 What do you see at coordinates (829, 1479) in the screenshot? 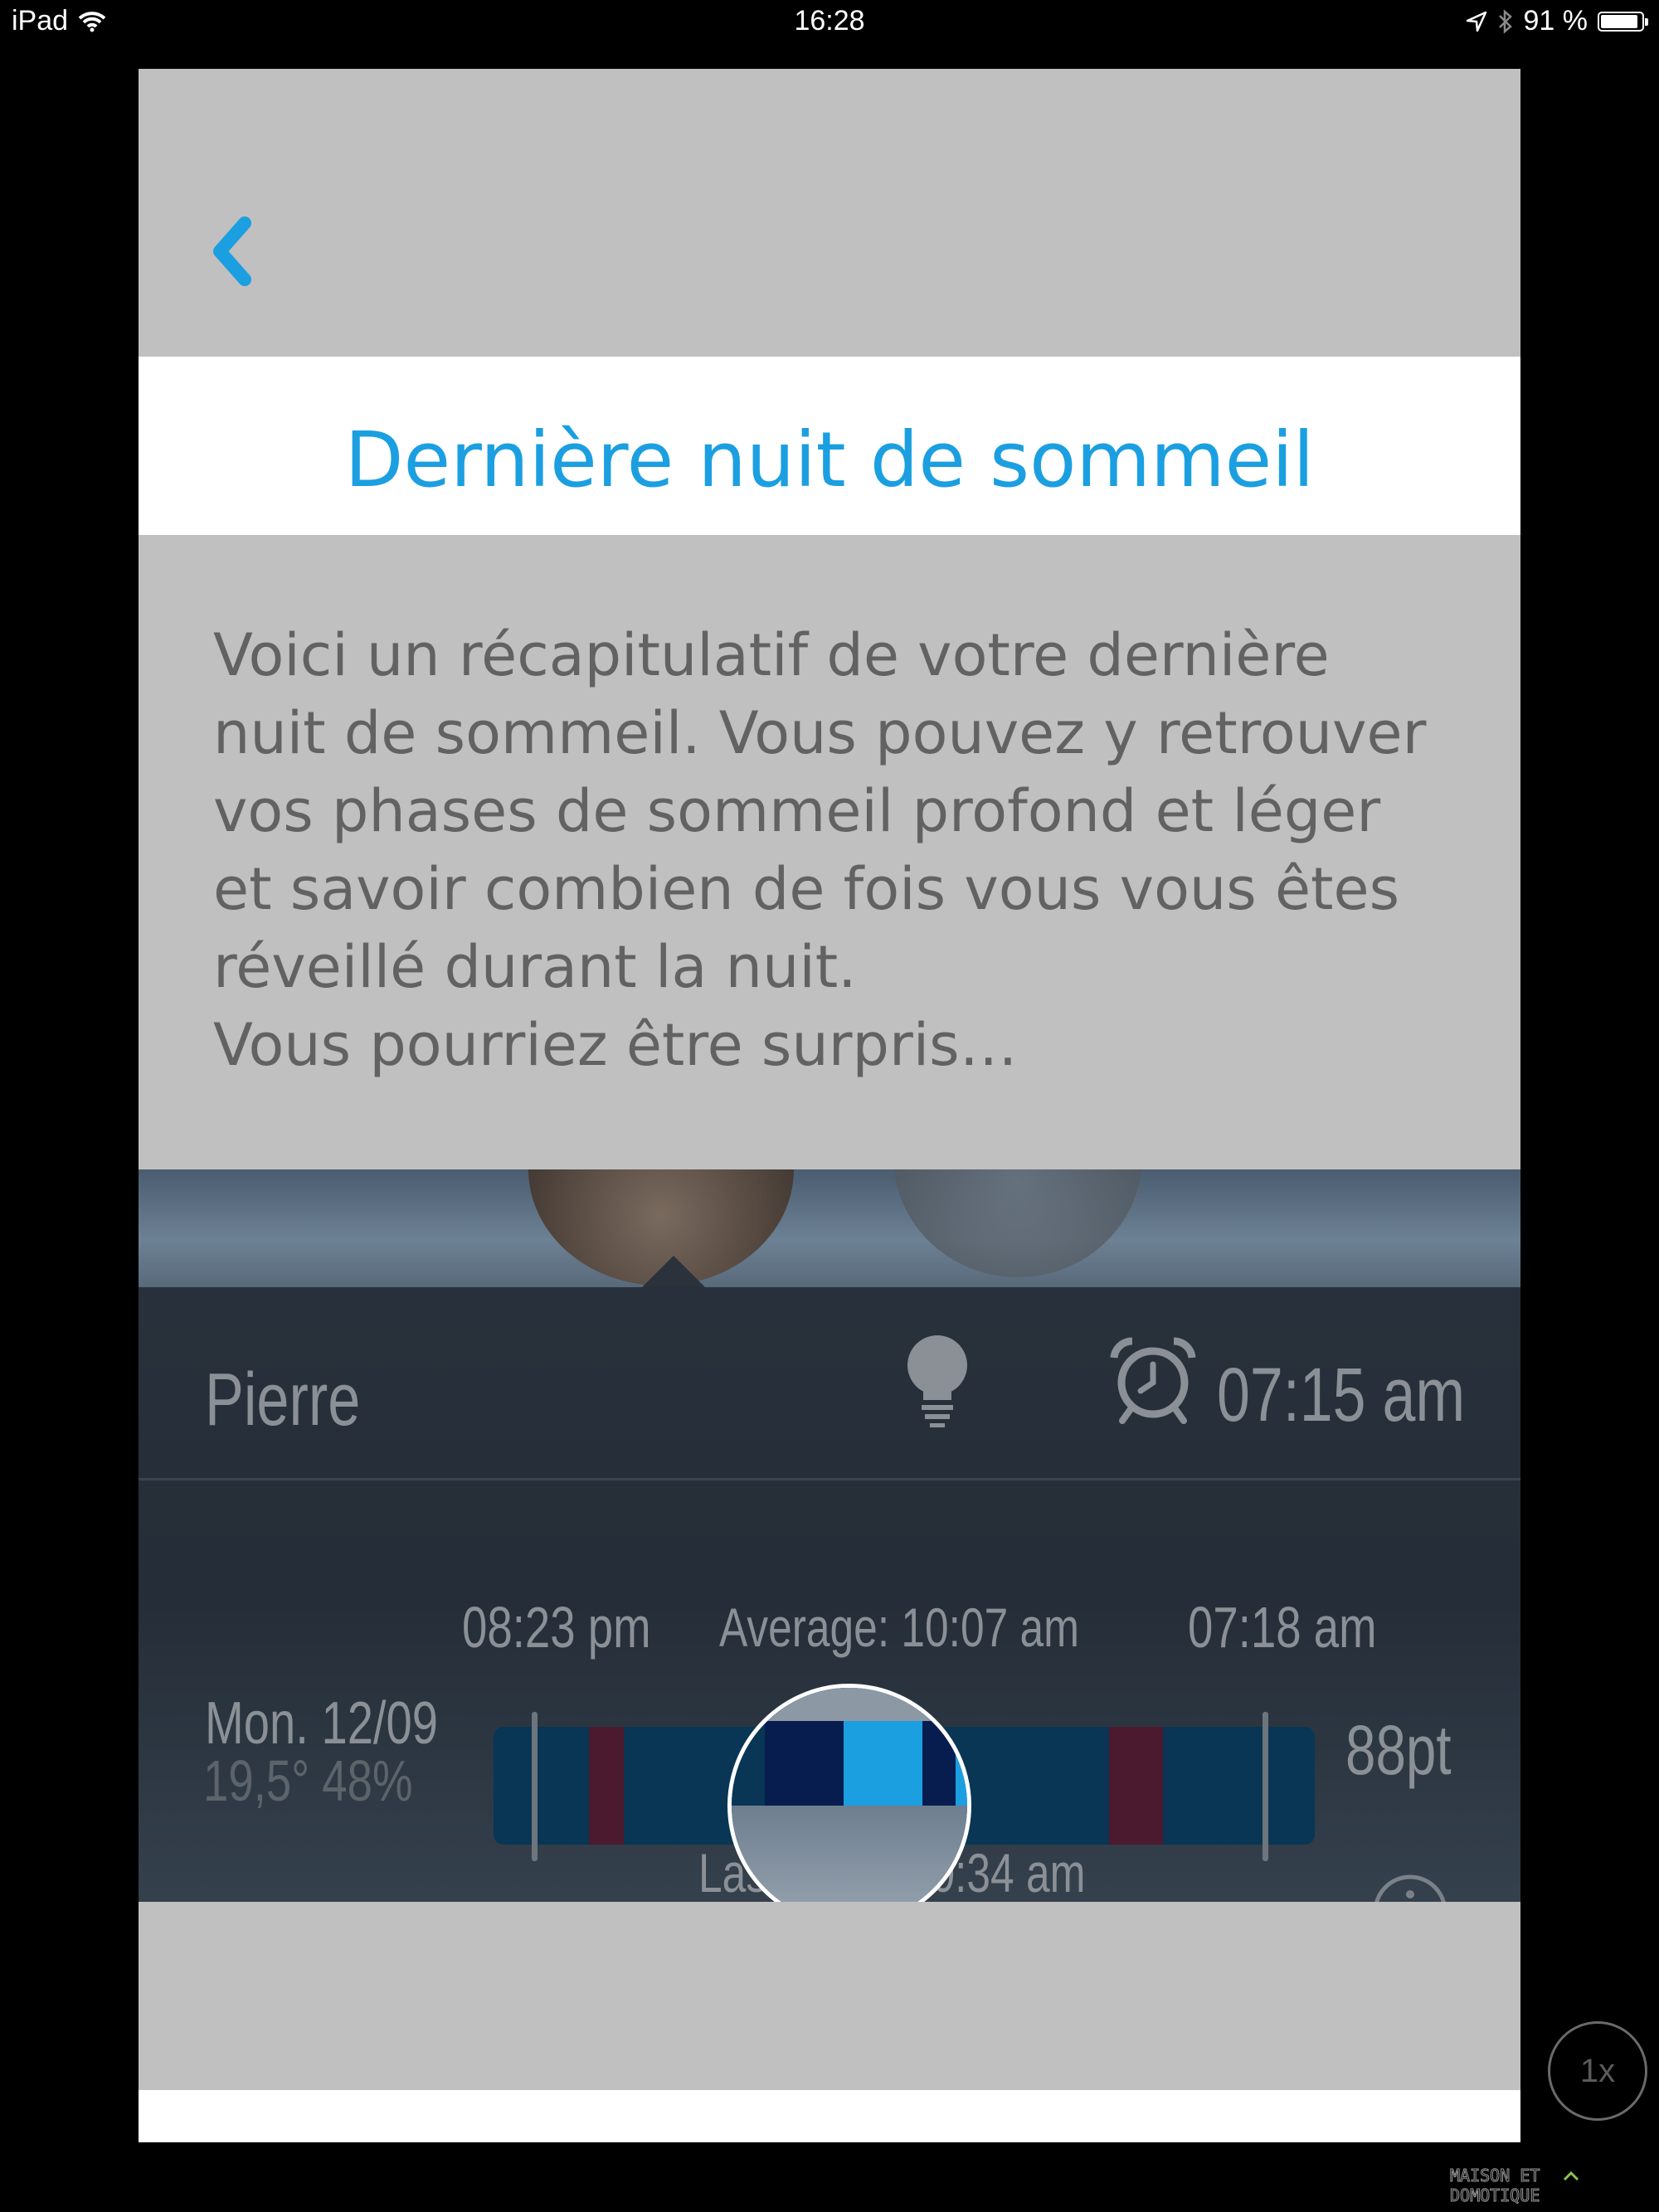
I see `divider` at bounding box center [829, 1479].